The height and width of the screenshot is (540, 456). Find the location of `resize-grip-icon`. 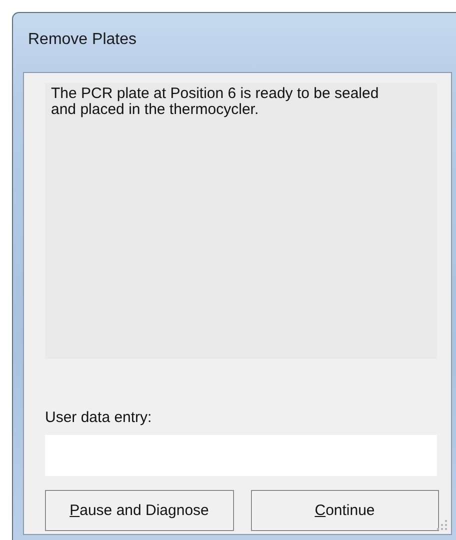

resize-grip-icon is located at coordinates (442, 525).